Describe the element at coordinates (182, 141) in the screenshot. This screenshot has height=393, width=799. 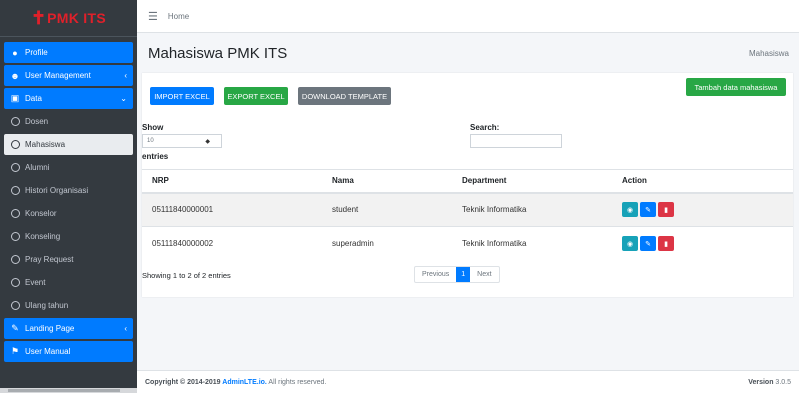
I see `page-length-select: 10 ◆` at that location.